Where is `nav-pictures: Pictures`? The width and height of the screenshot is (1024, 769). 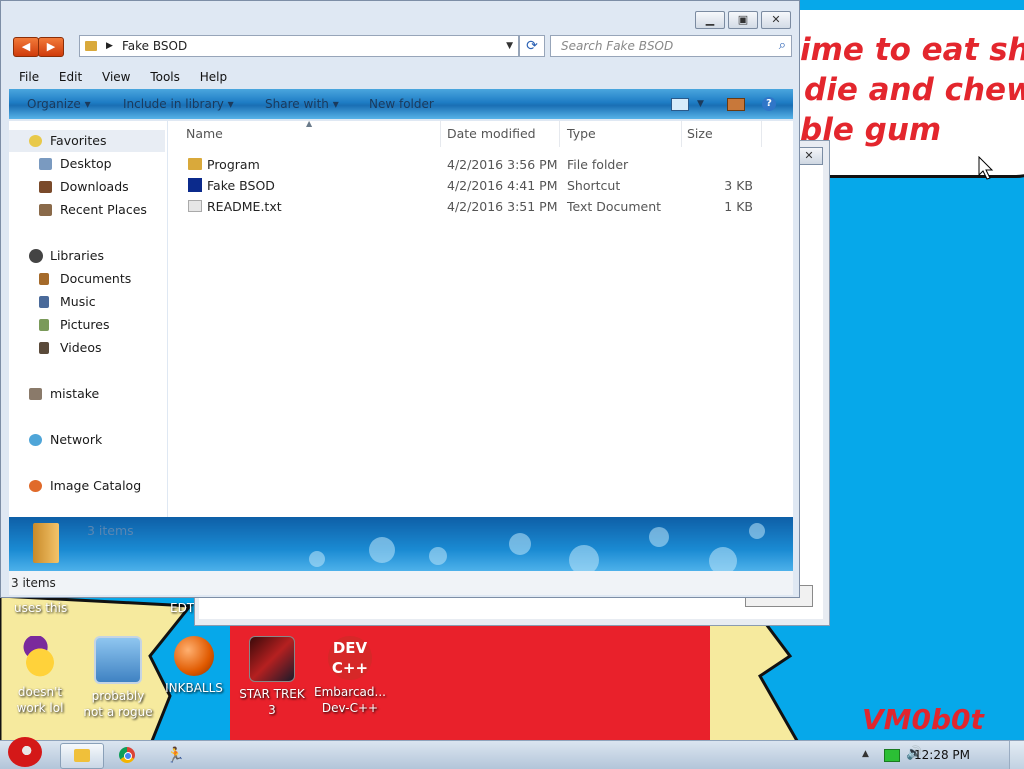
nav-pictures: Pictures is located at coordinates (87, 325).